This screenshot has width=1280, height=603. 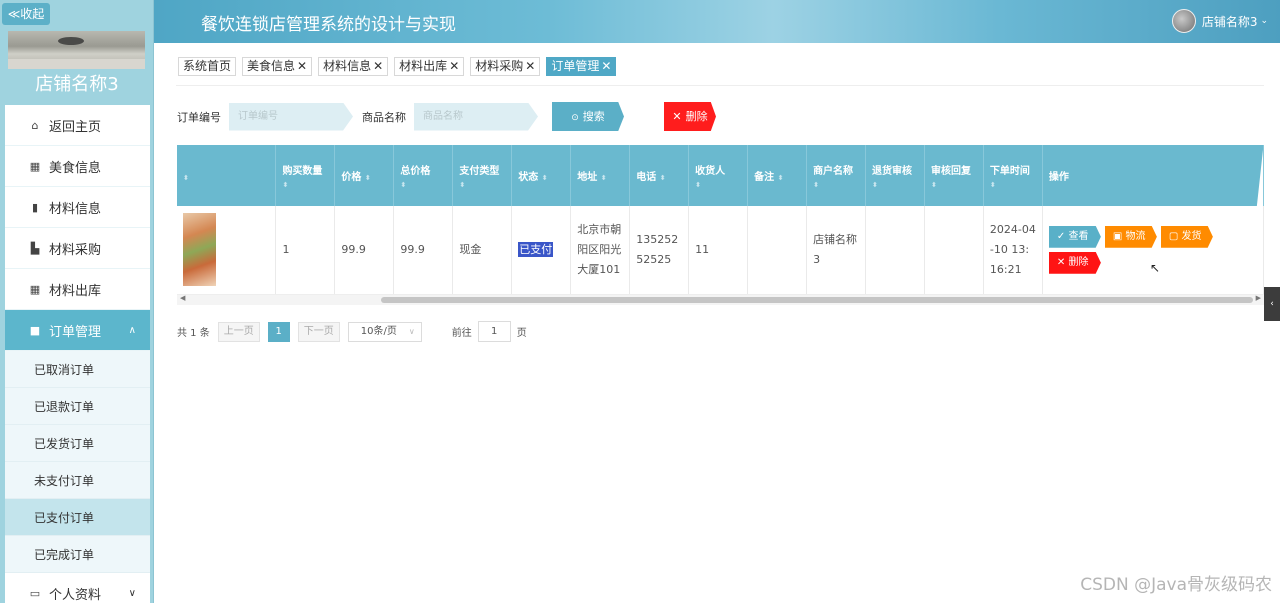 I want to click on sidebar-item-label: 材料信息, so click(x=75, y=209).